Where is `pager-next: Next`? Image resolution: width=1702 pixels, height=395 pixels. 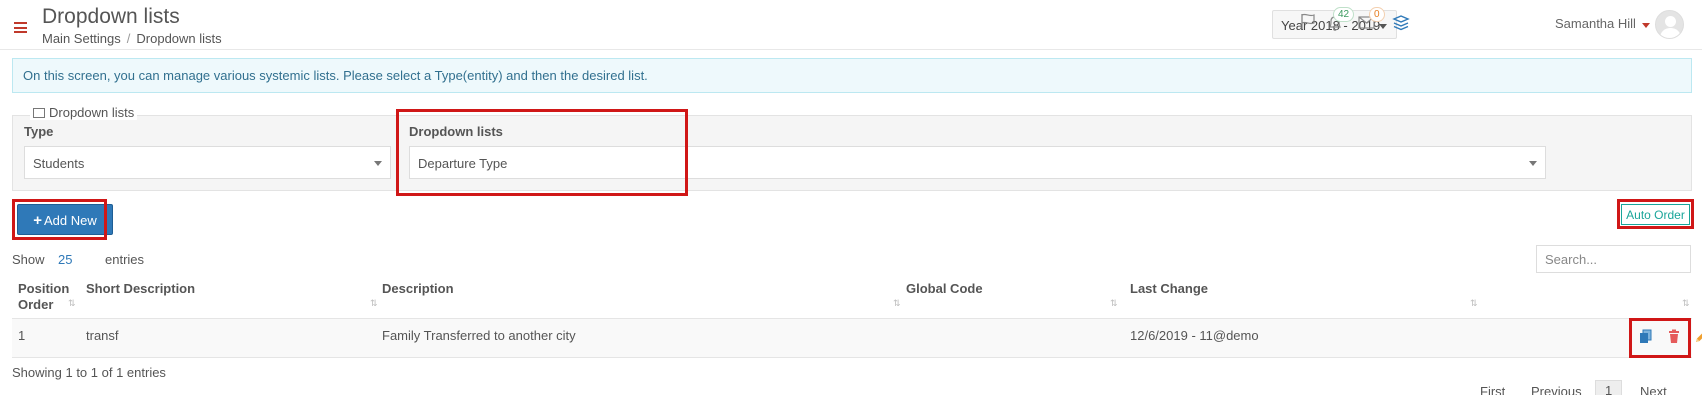 pager-next: Next is located at coordinates (1653, 389).